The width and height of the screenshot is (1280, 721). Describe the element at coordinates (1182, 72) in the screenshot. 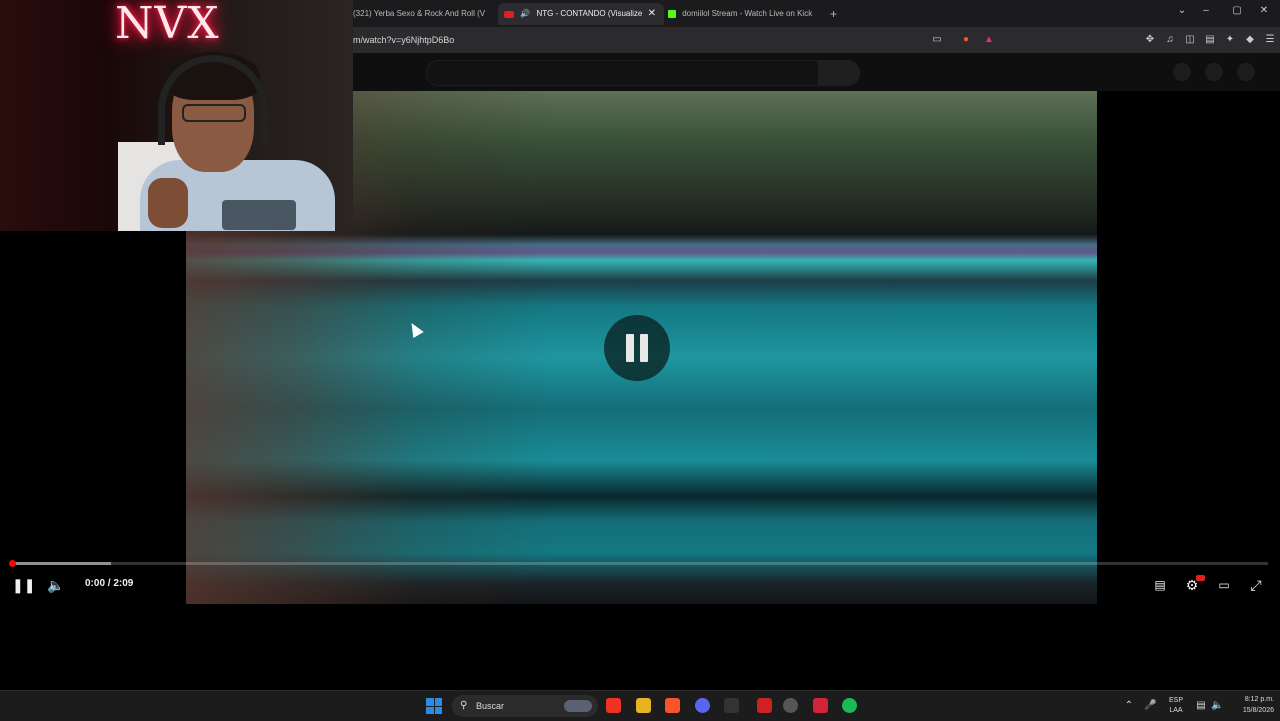

I see `create-icon` at that location.